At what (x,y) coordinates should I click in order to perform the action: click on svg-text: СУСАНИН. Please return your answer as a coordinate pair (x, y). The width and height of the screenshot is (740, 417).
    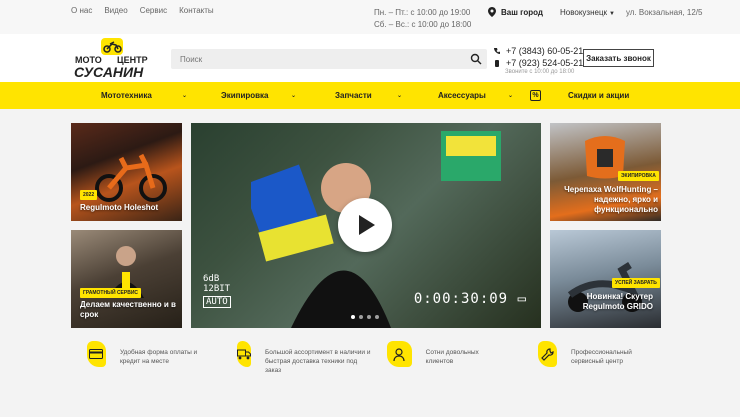
    Looking at the image, I should click on (109, 72).